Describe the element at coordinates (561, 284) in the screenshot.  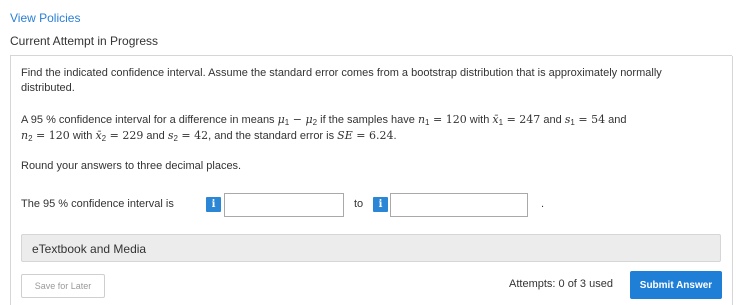
I see `attempts-counter: Attempts: 0 of 3 used` at that location.